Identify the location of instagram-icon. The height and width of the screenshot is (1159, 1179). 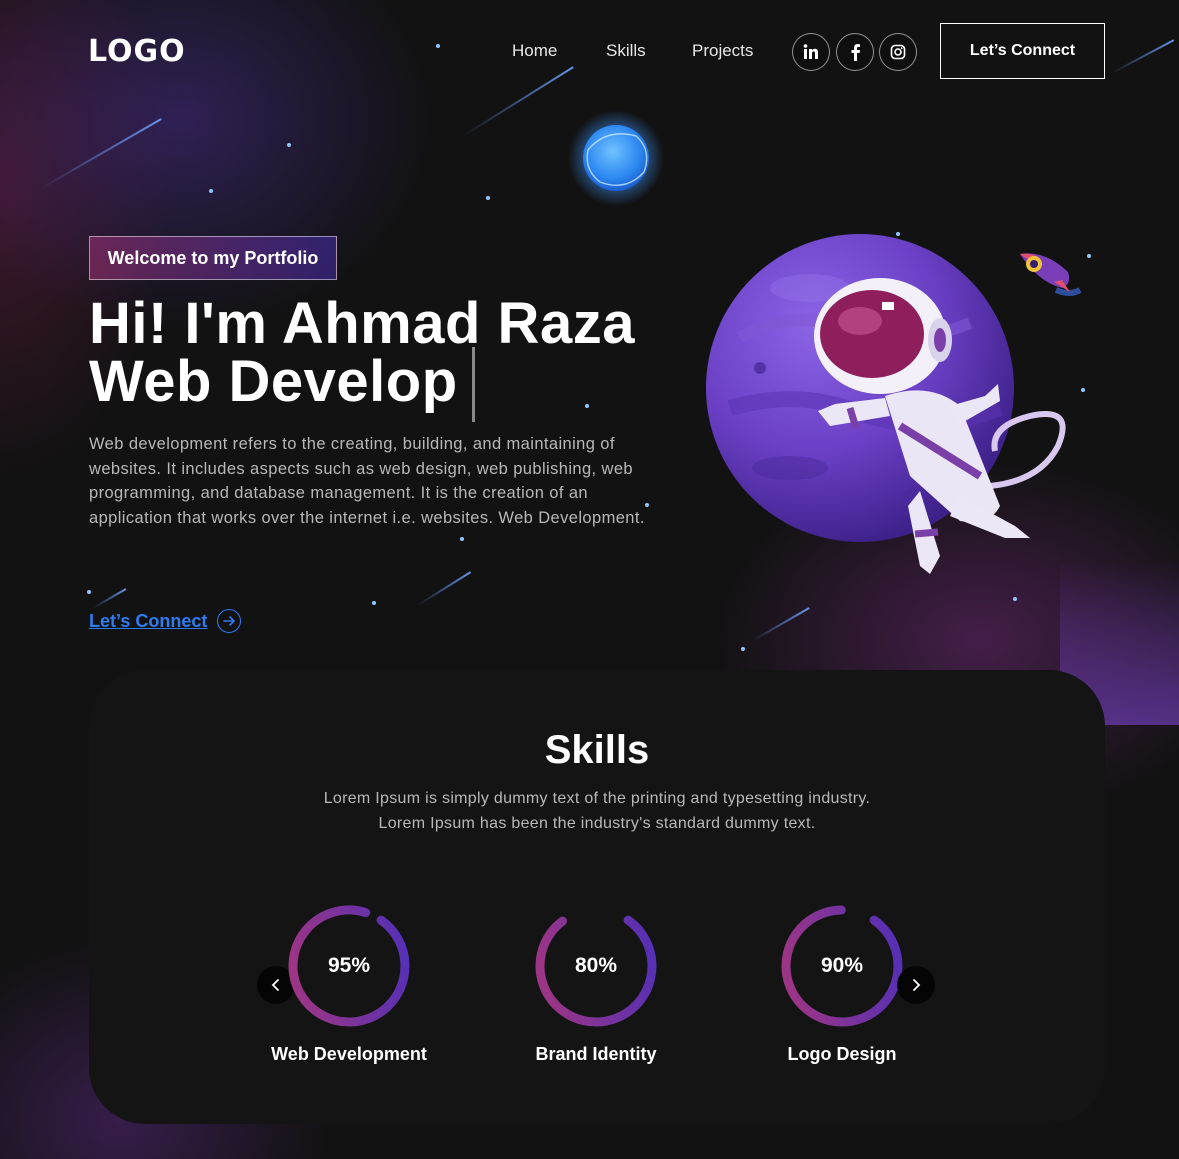
(898, 52).